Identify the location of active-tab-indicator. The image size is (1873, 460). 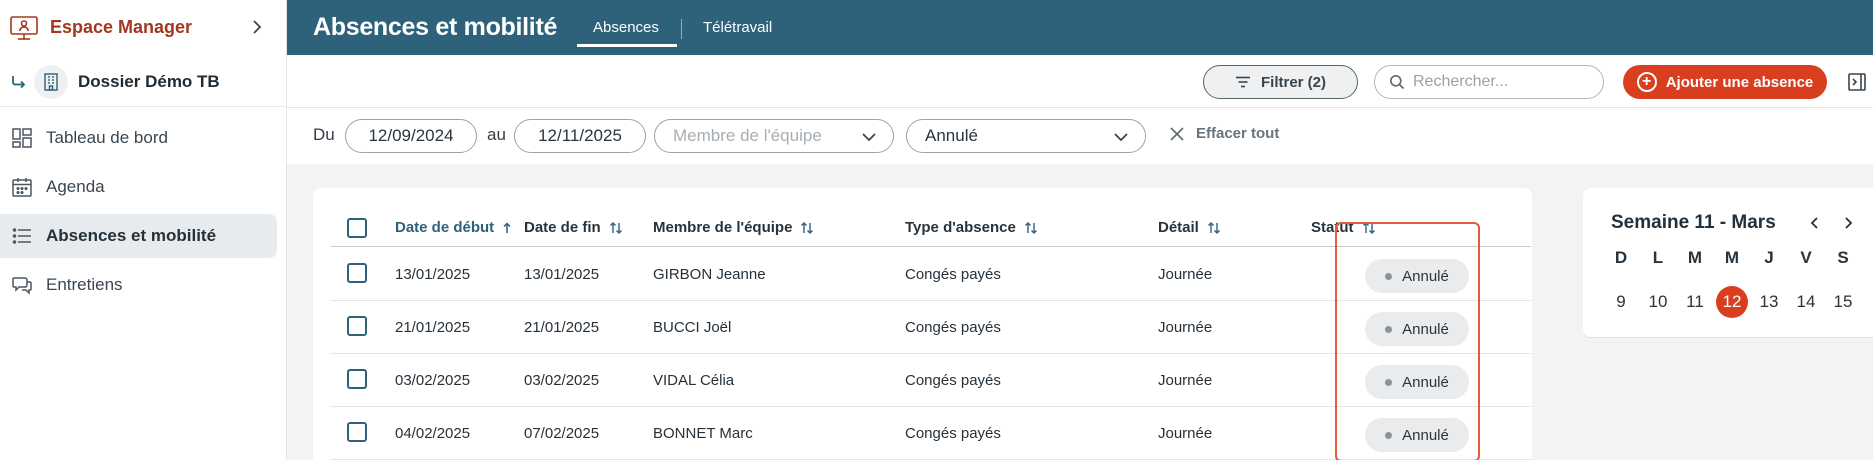
(627, 45).